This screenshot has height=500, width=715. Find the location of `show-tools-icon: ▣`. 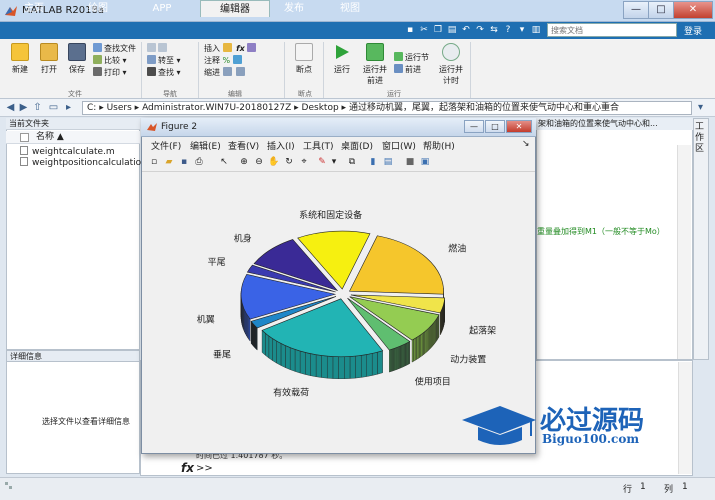

show-tools-icon: ▣ is located at coordinates (425, 162).